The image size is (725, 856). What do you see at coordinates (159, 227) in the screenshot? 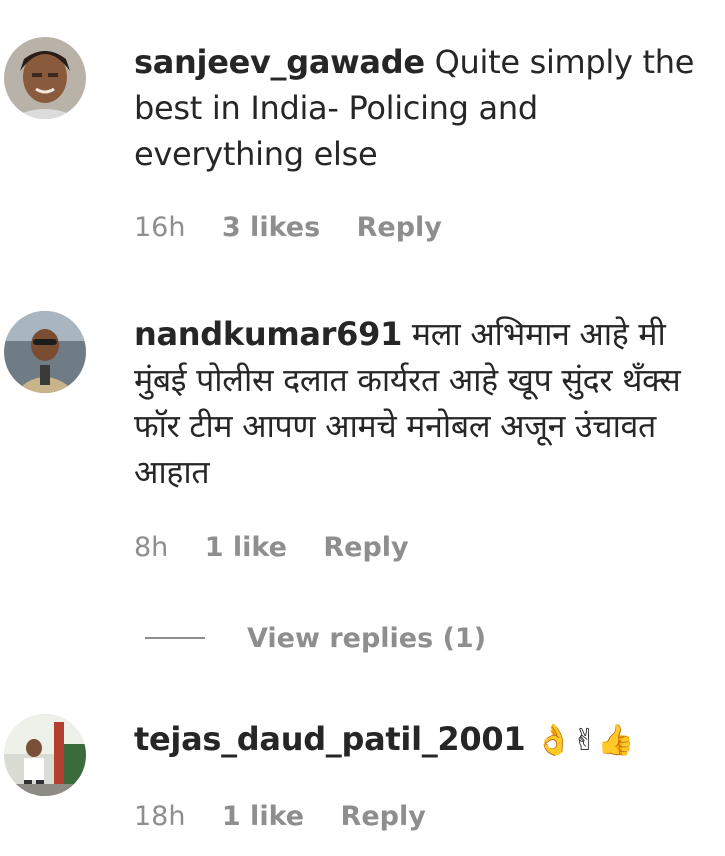
I see `comment-time: 16h` at bounding box center [159, 227].